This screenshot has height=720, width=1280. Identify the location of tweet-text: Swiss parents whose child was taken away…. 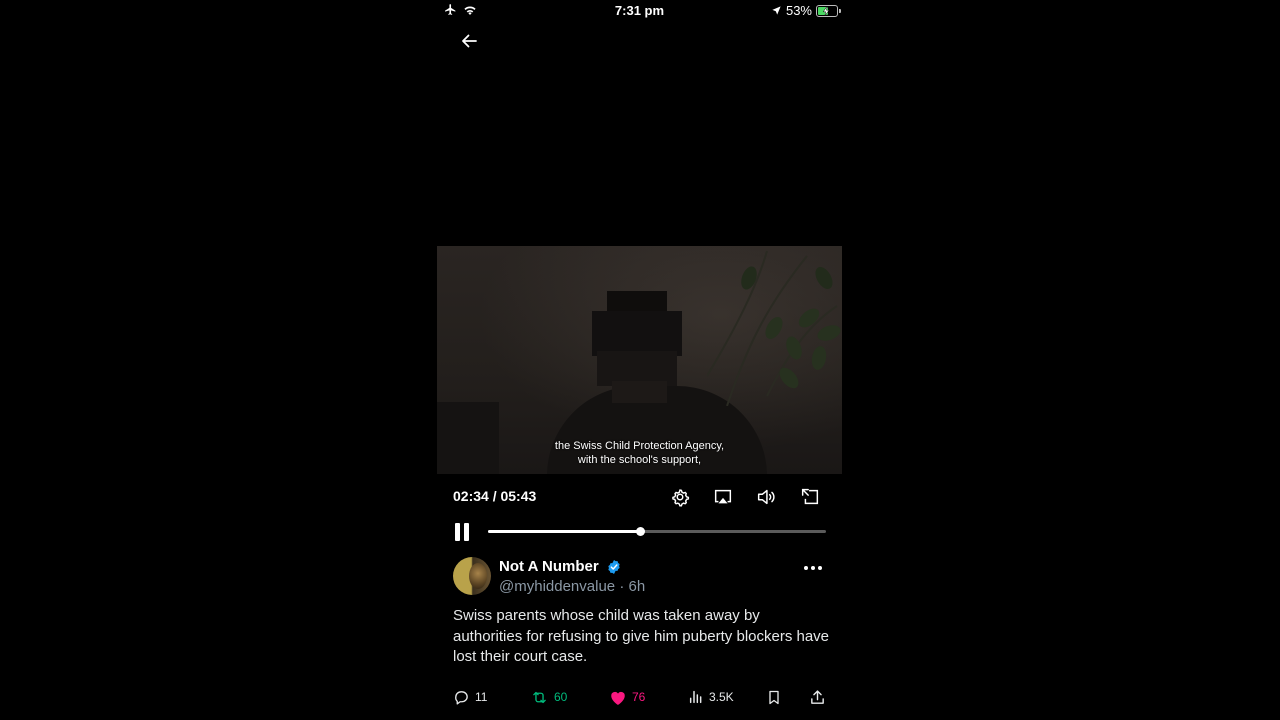
(641, 636).